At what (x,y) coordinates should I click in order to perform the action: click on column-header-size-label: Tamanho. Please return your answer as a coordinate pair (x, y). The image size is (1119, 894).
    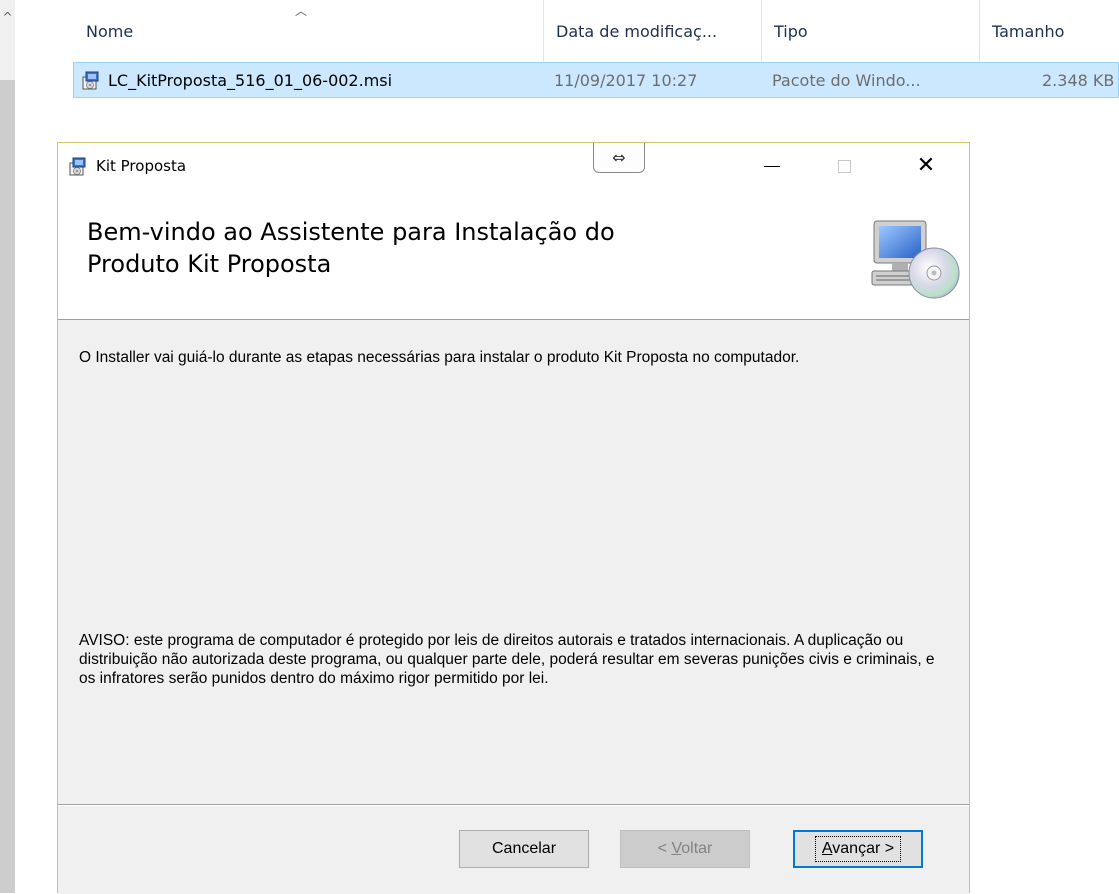
    Looking at the image, I should click on (1028, 31).